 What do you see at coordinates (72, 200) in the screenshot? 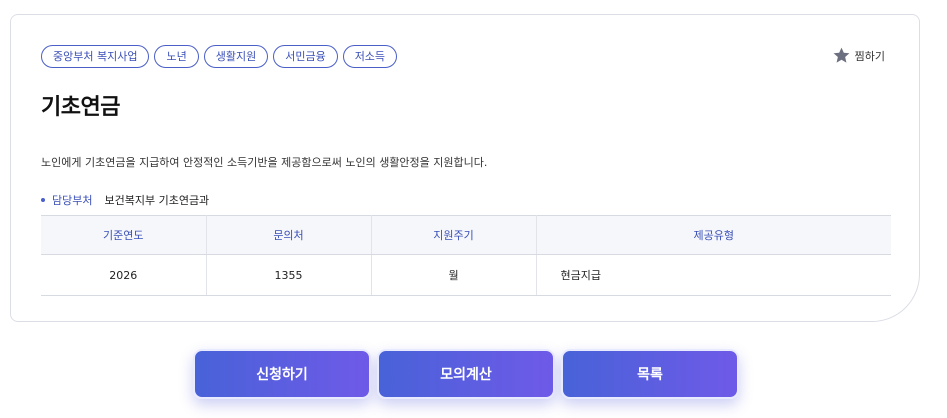
I see `department-label: 담당부처` at bounding box center [72, 200].